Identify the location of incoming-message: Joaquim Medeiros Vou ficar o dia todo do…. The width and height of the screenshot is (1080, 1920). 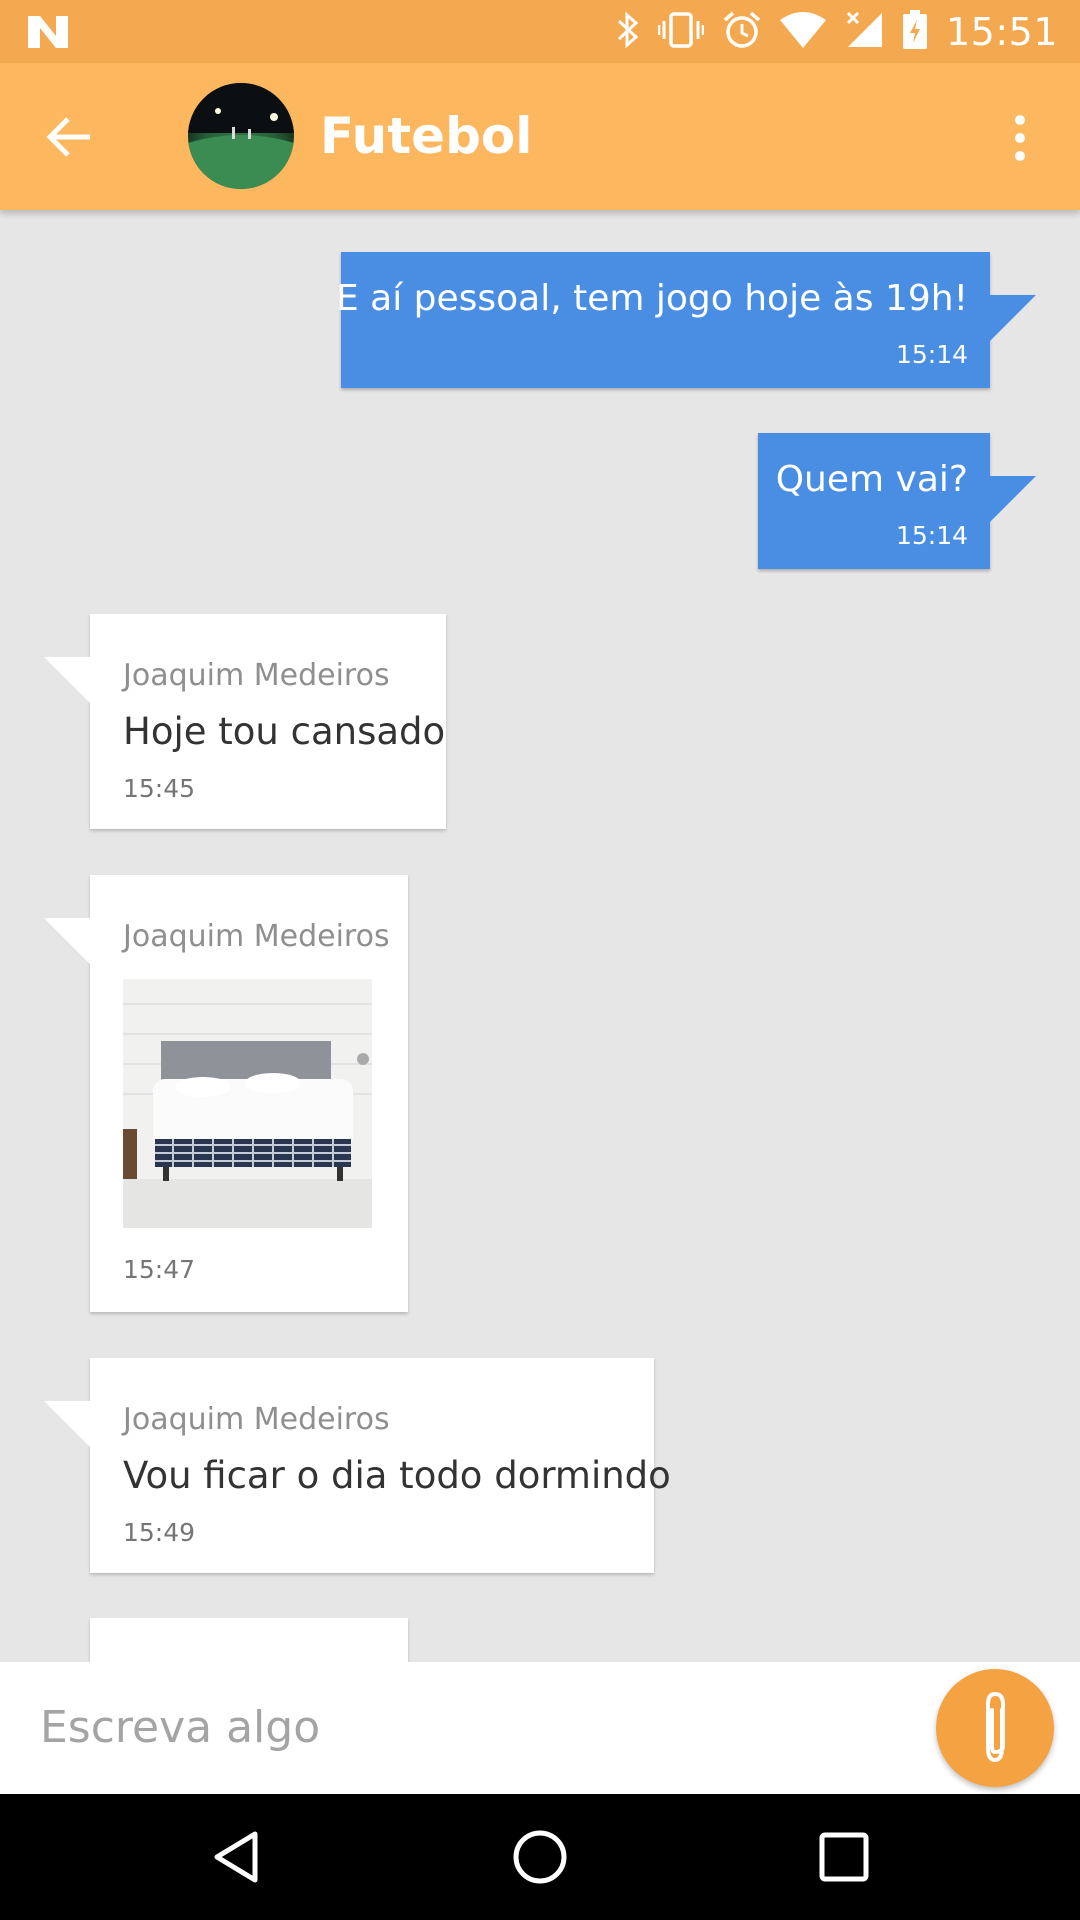
(357, 1465).